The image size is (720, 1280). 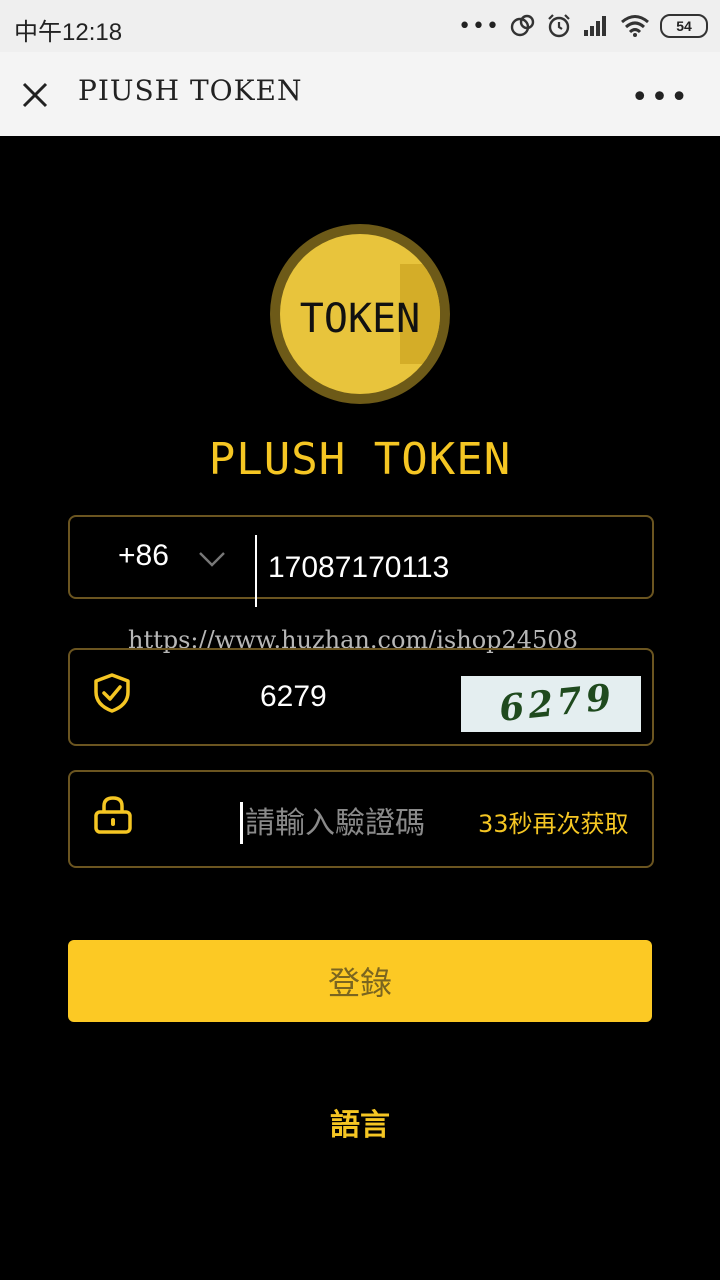 What do you see at coordinates (553, 821) in the screenshot?
I see `resend-code-button: 33秒再次获取` at bounding box center [553, 821].